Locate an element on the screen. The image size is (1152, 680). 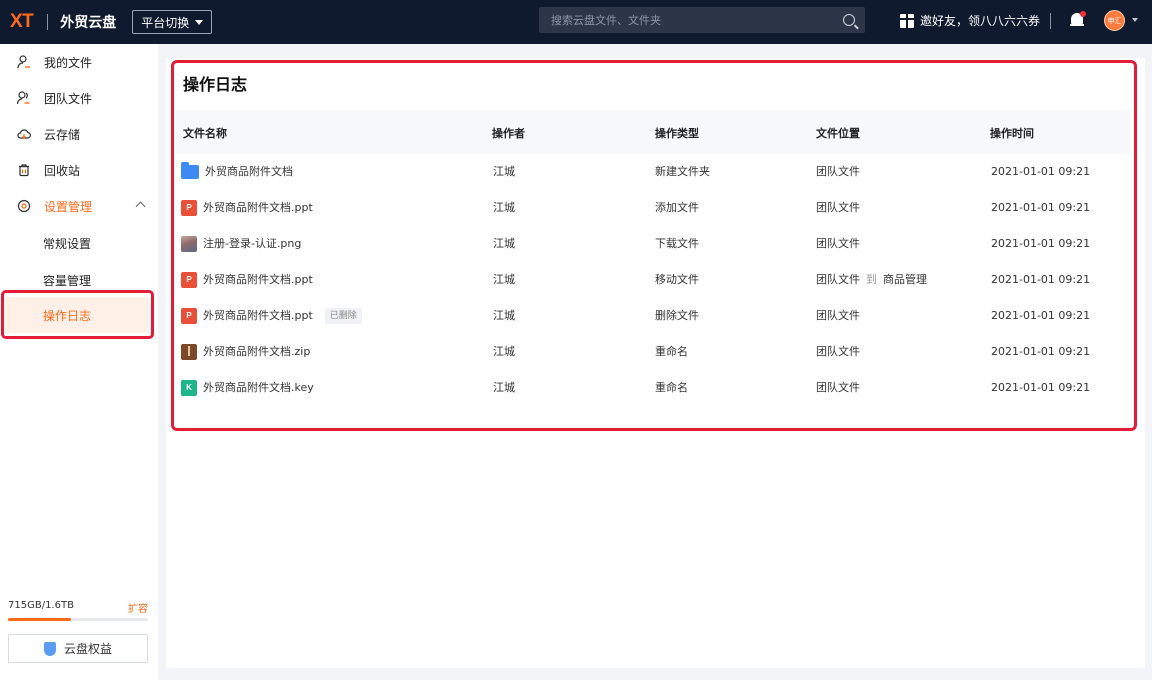
sidebar-item-my-files: 我的文件 is located at coordinates (79, 62).